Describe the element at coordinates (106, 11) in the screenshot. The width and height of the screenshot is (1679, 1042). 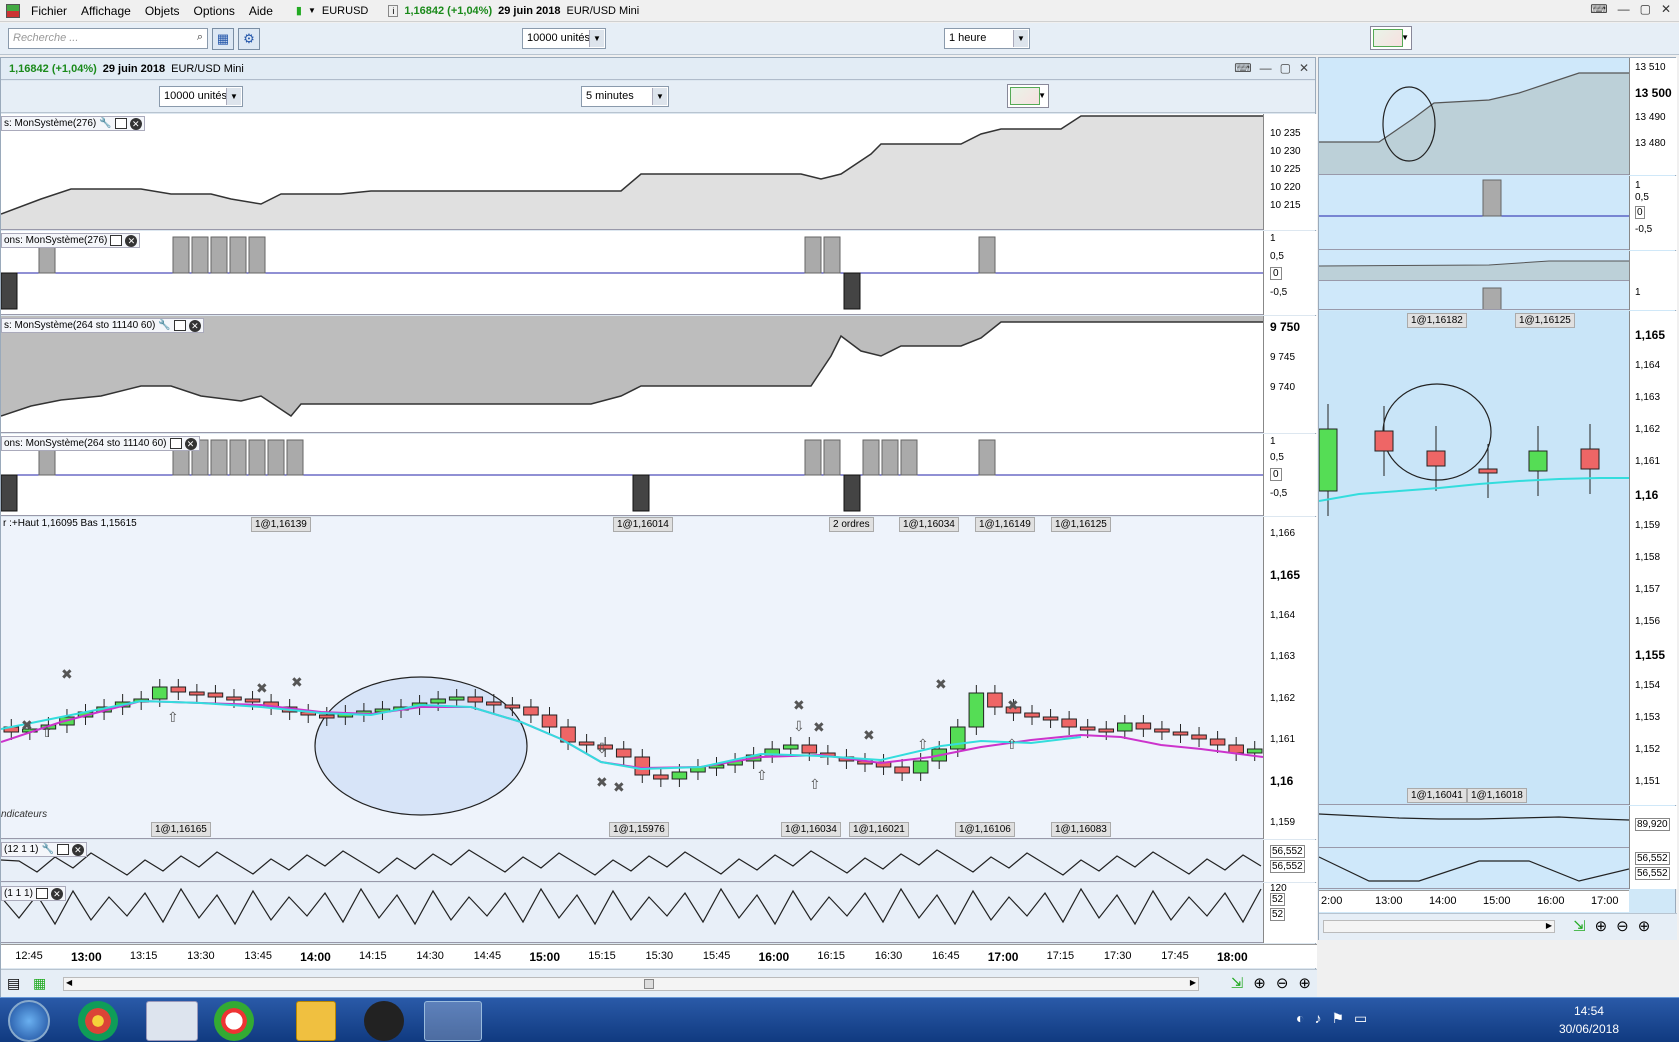
I see `menu-affichage: Affichage` at that location.